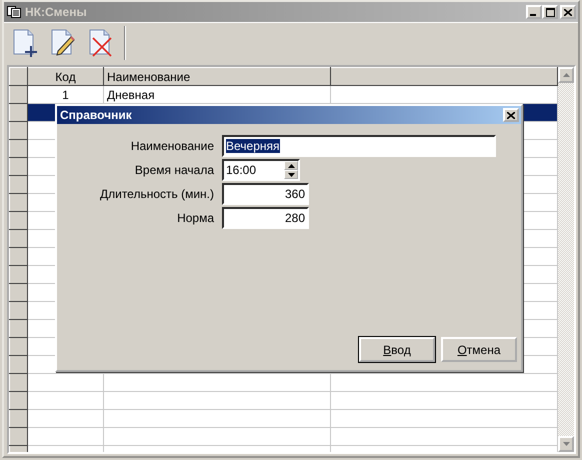 This screenshot has width=582, height=460. Describe the element at coordinates (66, 77) in the screenshot. I see `column-header: Код` at that location.